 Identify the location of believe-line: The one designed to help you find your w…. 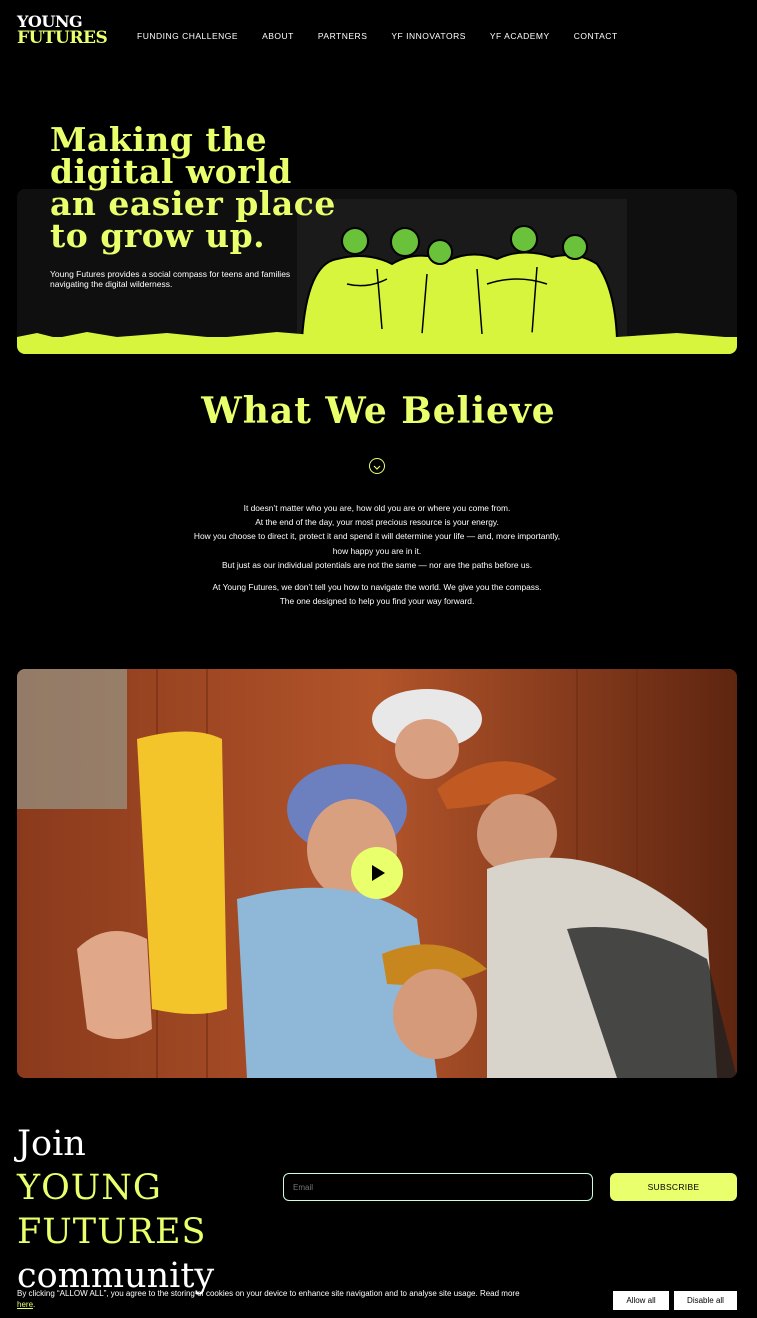
(377, 601).